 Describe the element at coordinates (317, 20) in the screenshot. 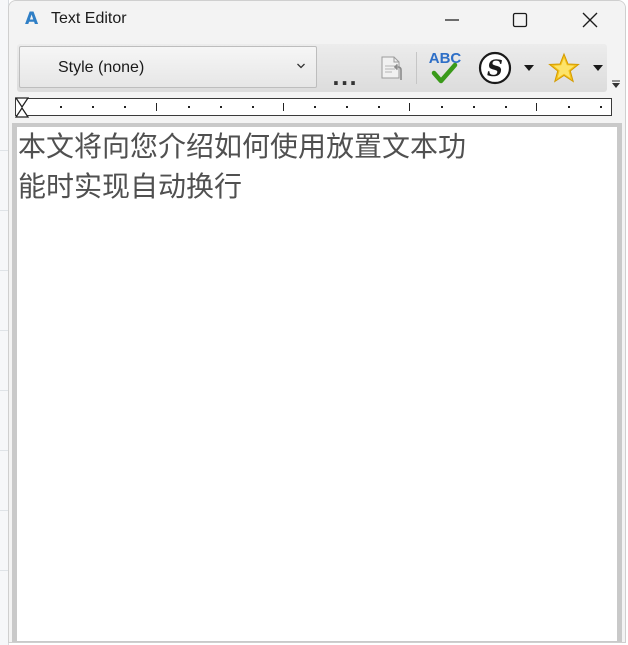

I see `title-bar: A Text Editor` at that location.